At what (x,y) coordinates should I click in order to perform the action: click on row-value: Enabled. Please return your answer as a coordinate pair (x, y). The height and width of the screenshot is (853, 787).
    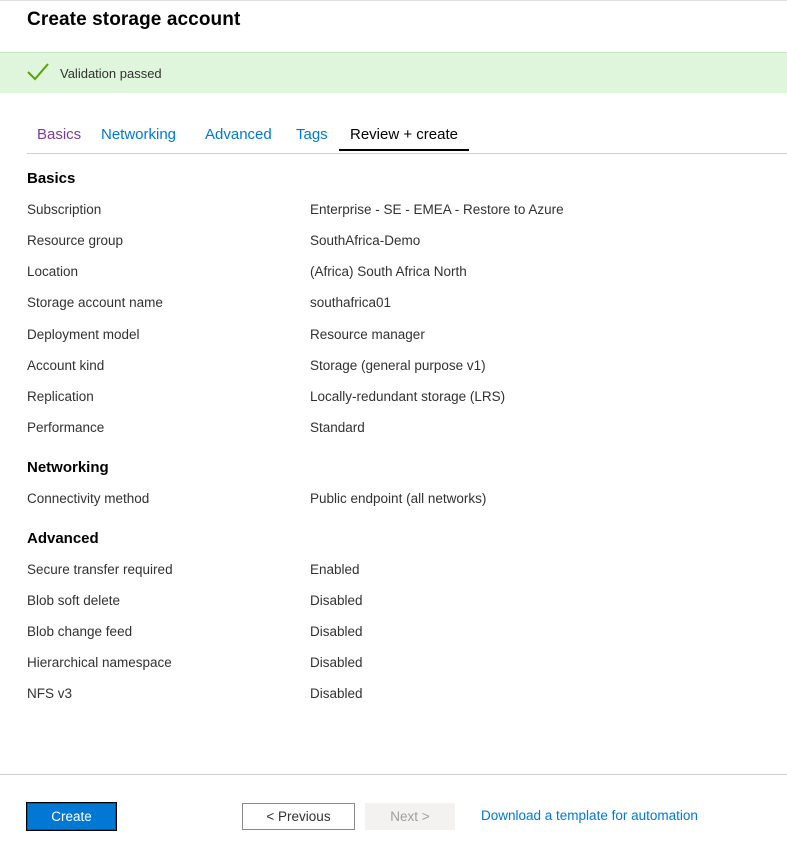
    Looking at the image, I should click on (335, 569).